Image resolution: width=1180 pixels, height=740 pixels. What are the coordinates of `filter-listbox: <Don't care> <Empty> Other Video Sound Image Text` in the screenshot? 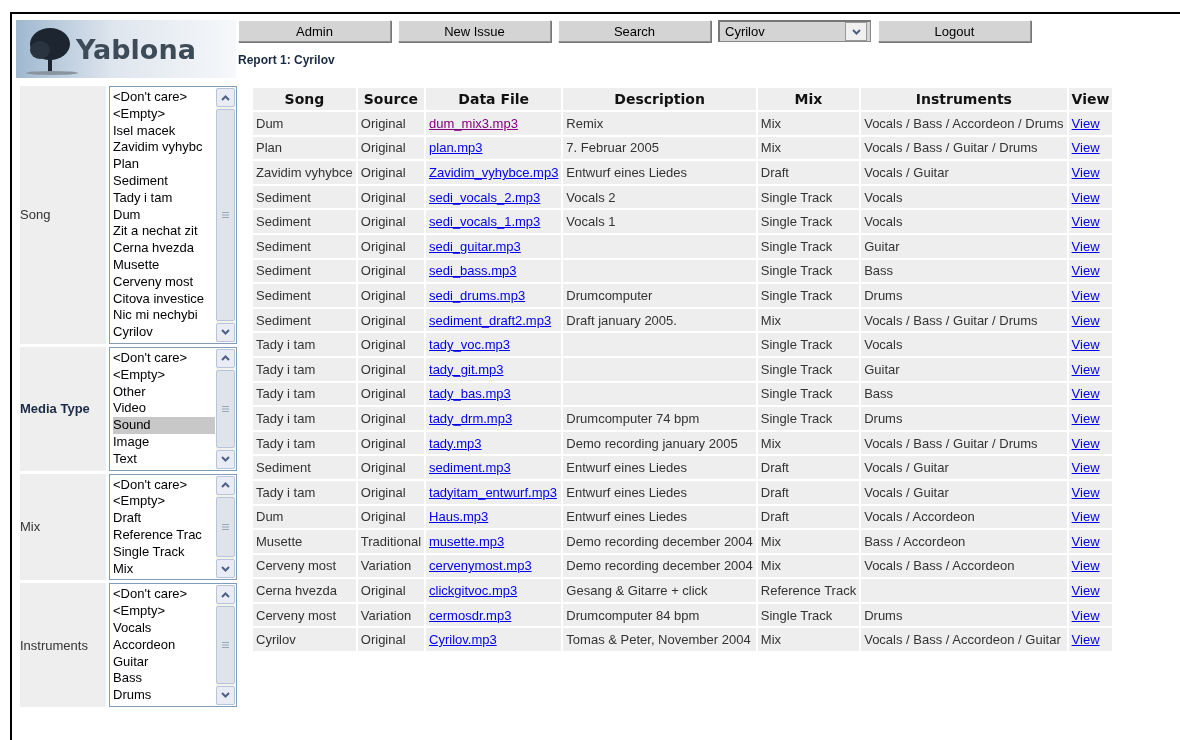 It's located at (173, 408).